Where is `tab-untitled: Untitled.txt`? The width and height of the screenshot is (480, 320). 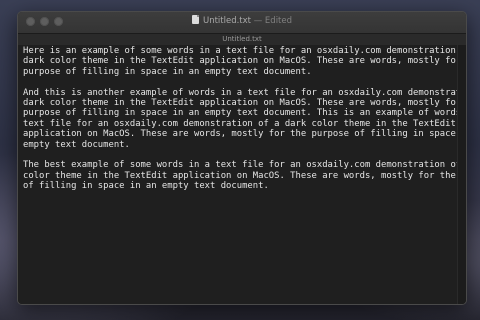 tab-untitled: Untitled.txt is located at coordinates (242, 39).